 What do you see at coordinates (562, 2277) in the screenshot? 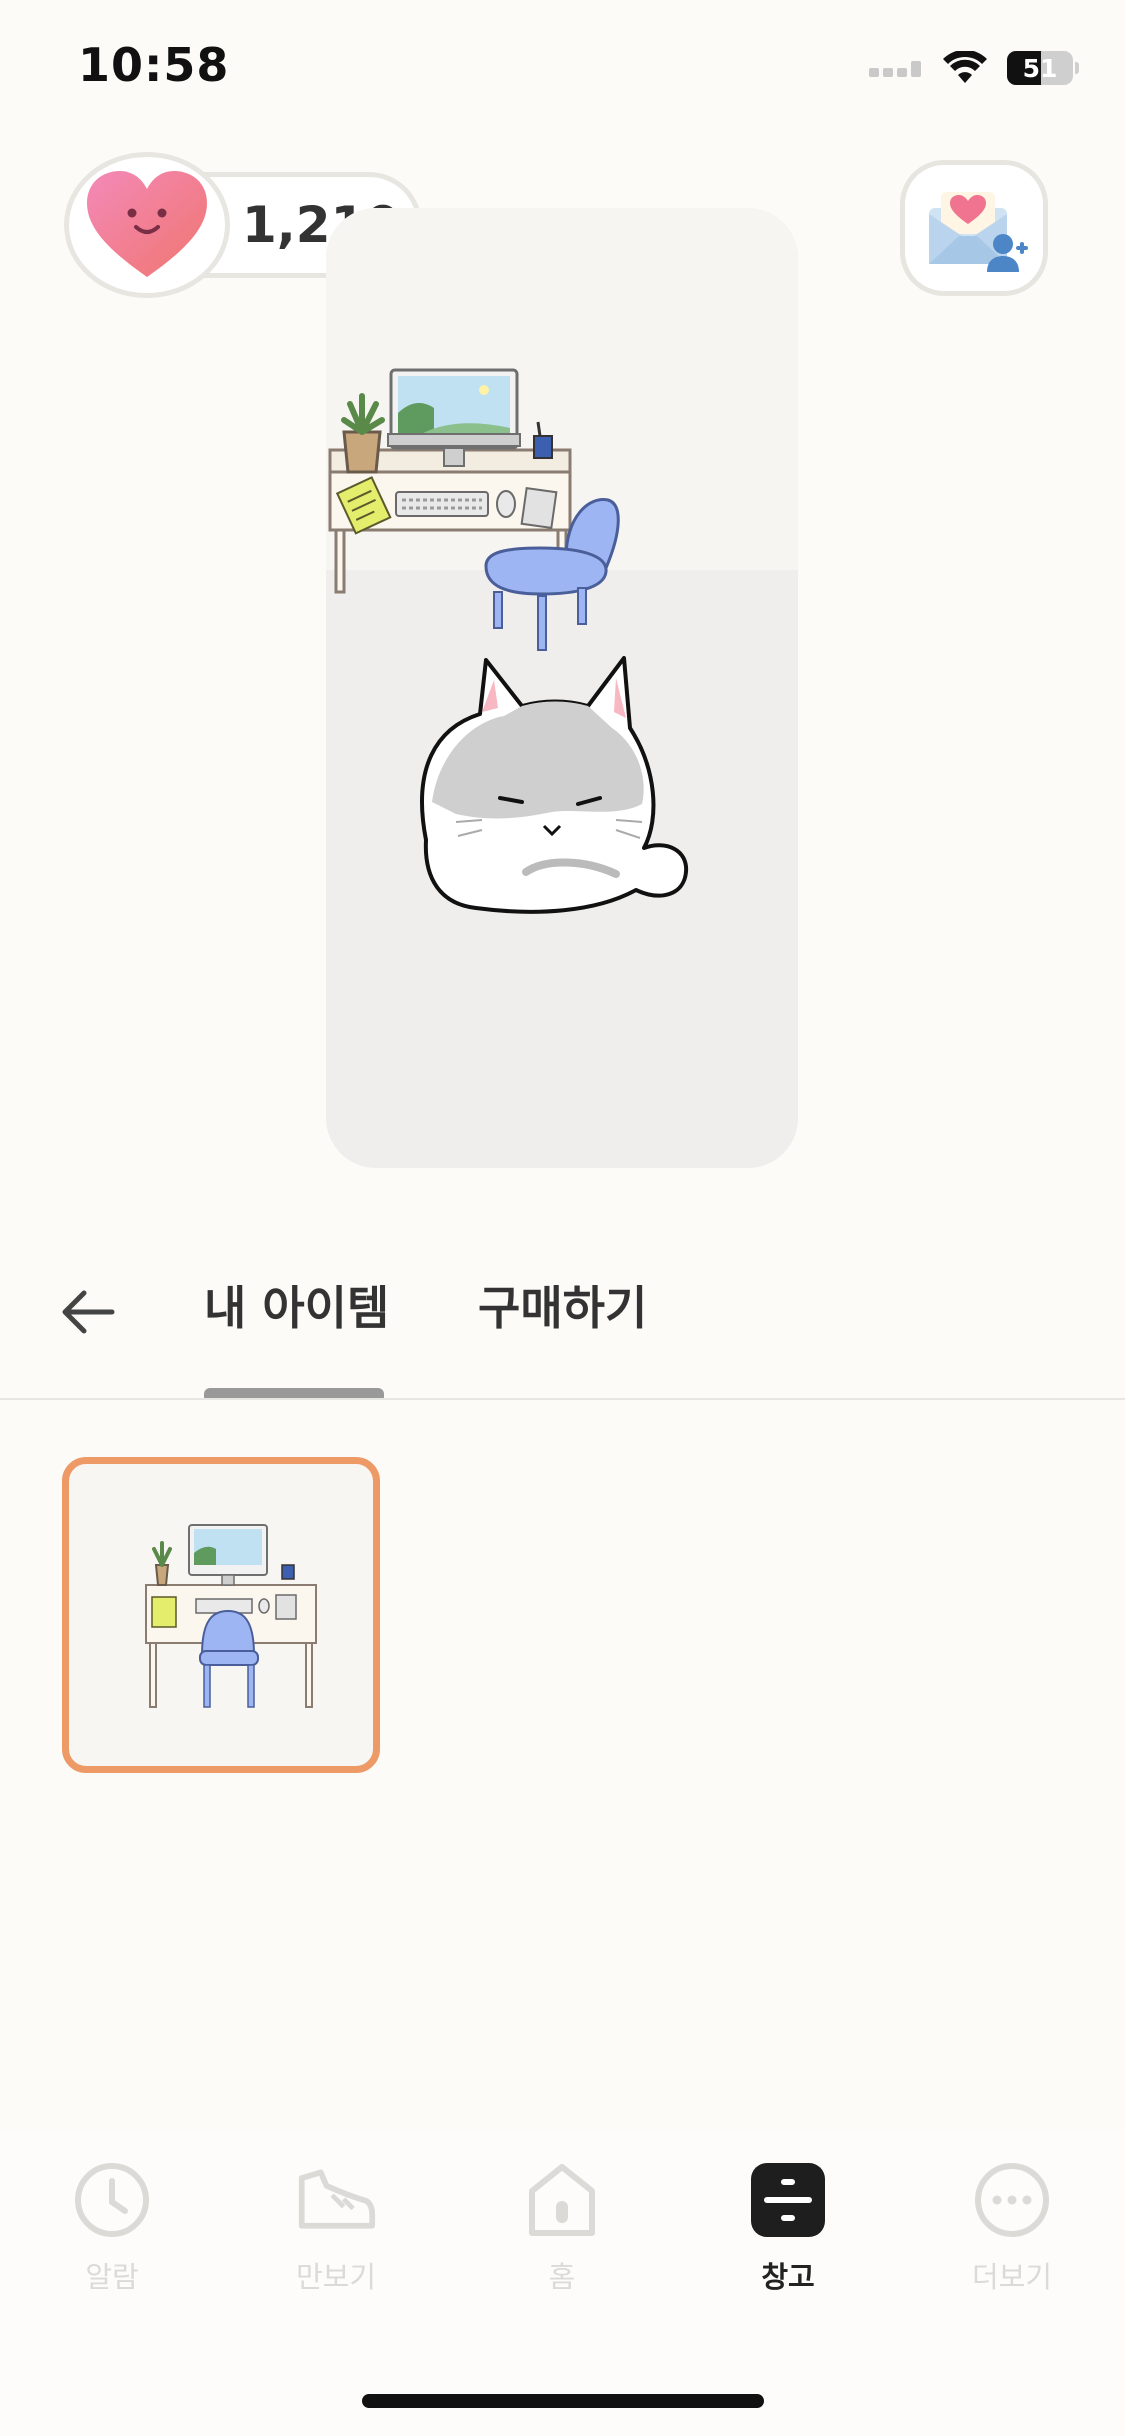
I see `nav-label: 홈` at bounding box center [562, 2277].